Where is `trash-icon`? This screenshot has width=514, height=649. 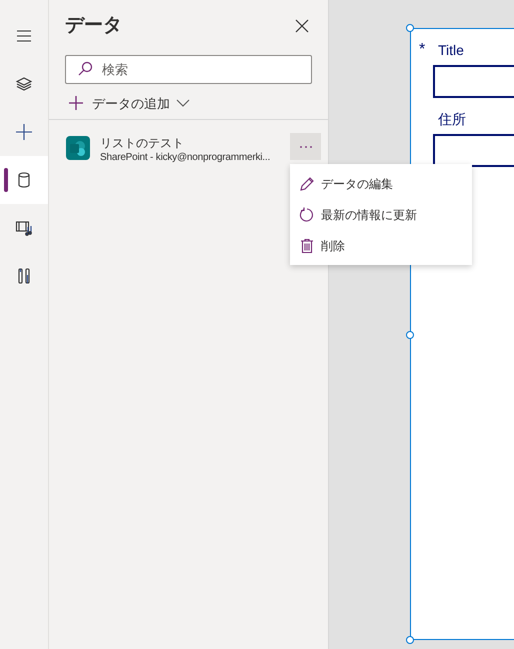
trash-icon is located at coordinates (307, 246).